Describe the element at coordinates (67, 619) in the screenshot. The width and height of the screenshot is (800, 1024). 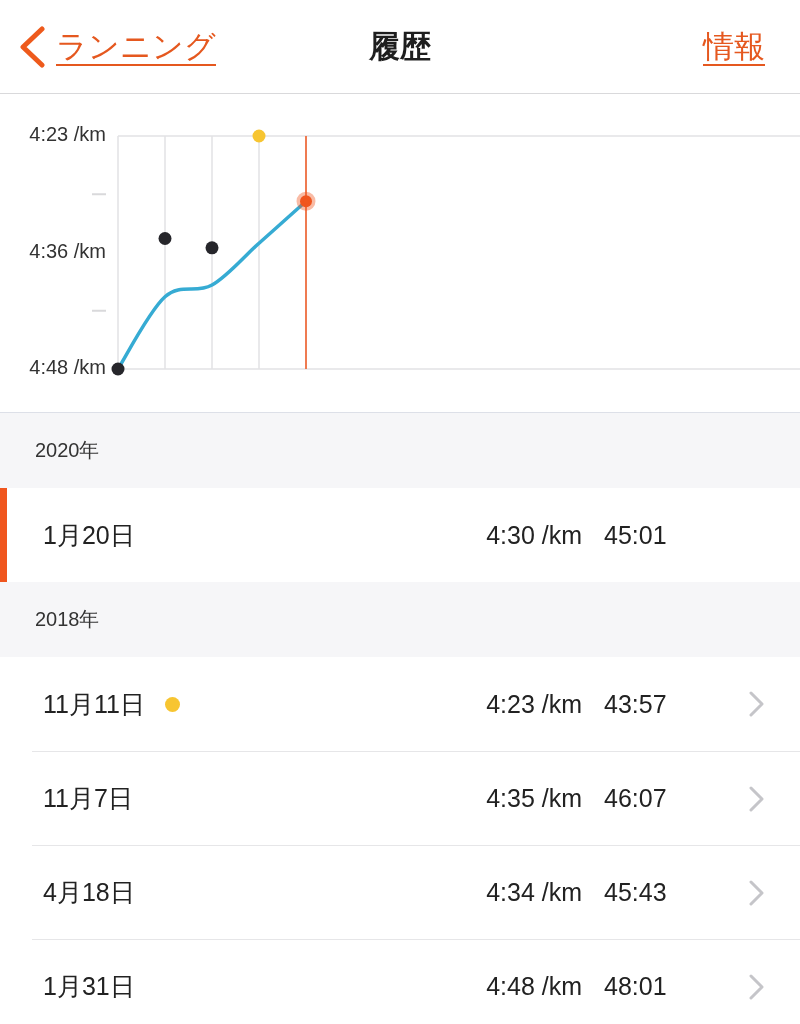
I see `year-label: 2018年` at that location.